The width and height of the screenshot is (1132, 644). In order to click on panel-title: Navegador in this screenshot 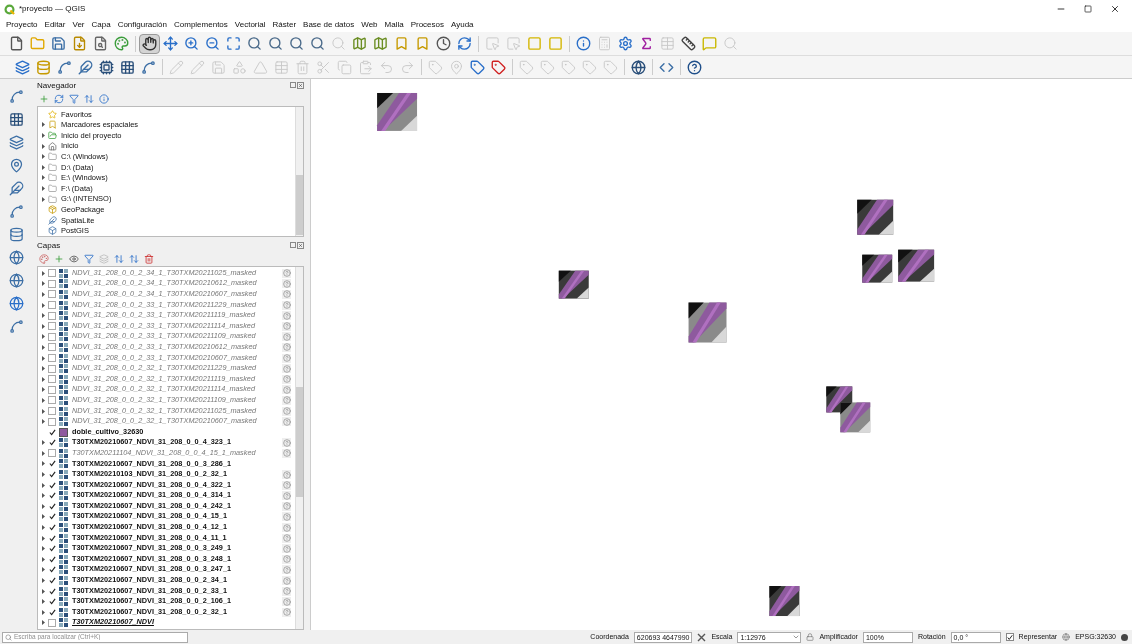, I will do `click(57, 85)`.